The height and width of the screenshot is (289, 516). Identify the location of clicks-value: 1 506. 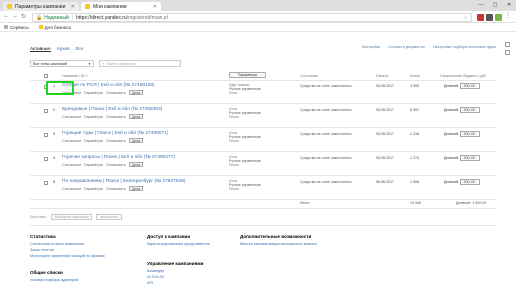
(414, 182).